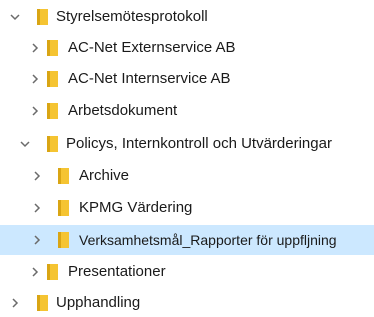 This screenshot has width=374, height=317. I want to click on tree-item-label: Archive, so click(104, 175).